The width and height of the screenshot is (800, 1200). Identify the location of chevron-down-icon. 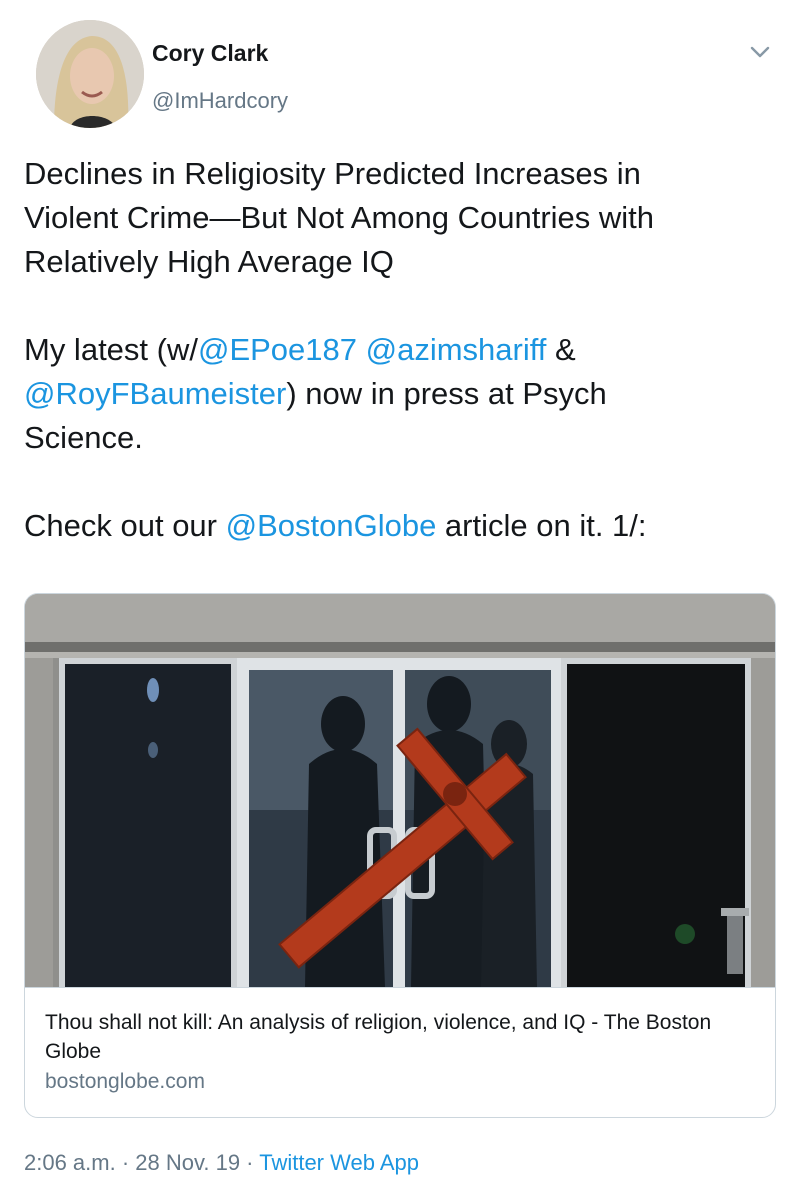
(760, 52).